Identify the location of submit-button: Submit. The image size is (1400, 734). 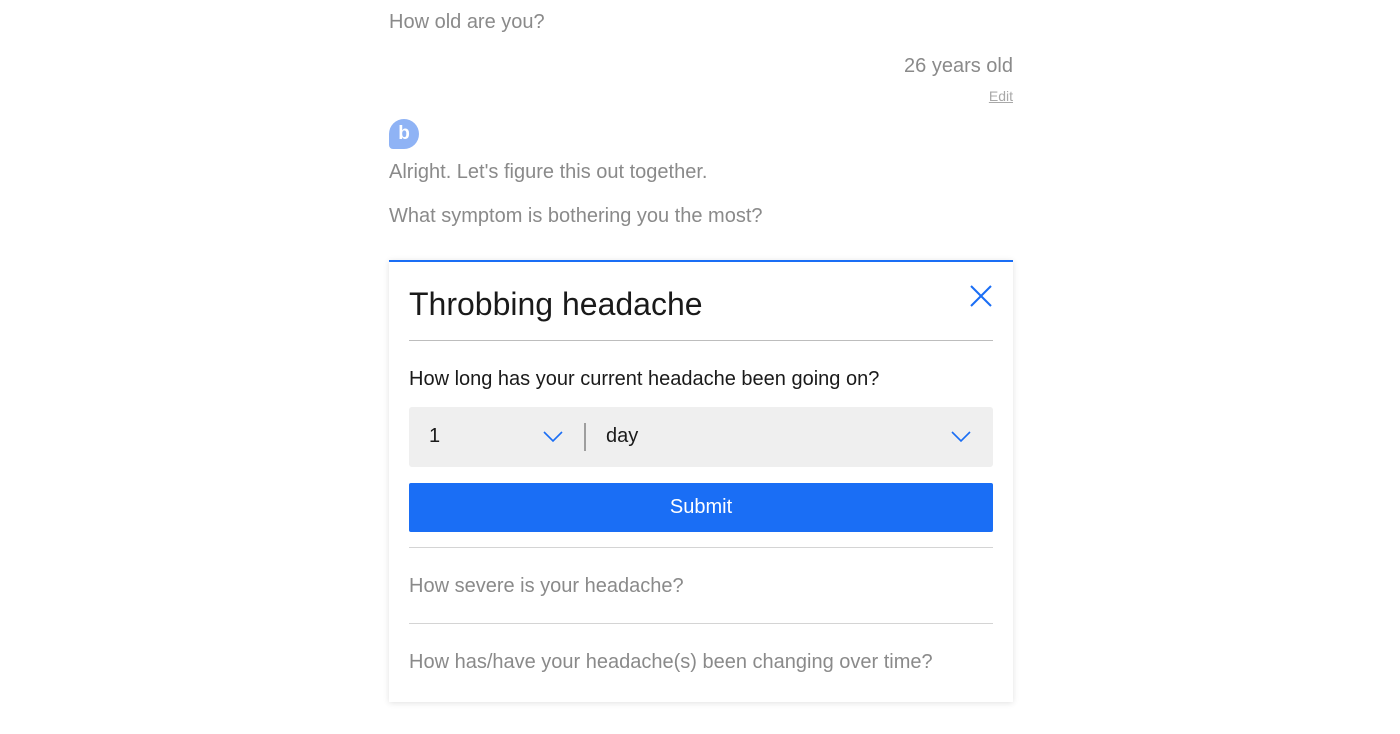
(701, 507).